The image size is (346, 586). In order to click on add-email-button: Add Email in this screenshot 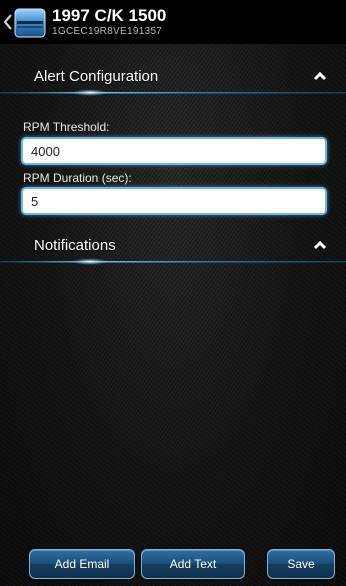, I will do `click(82, 564)`.